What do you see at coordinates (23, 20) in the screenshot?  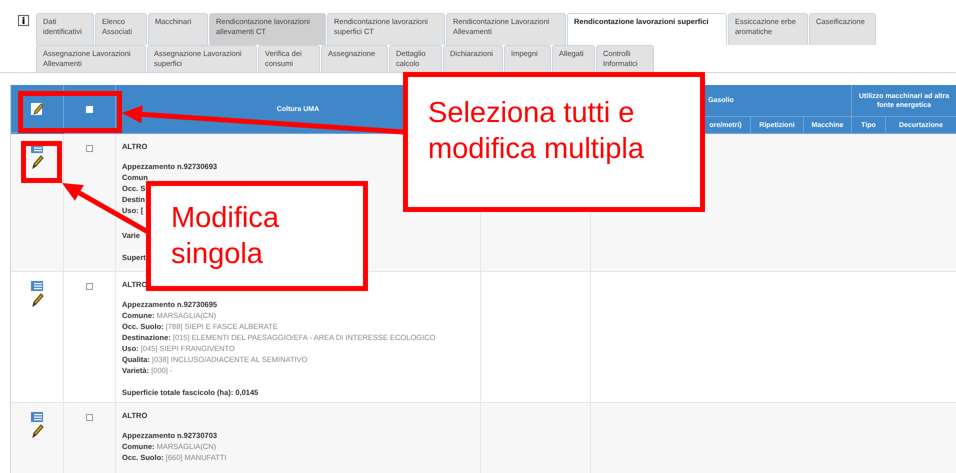 I see `info-icon` at bounding box center [23, 20].